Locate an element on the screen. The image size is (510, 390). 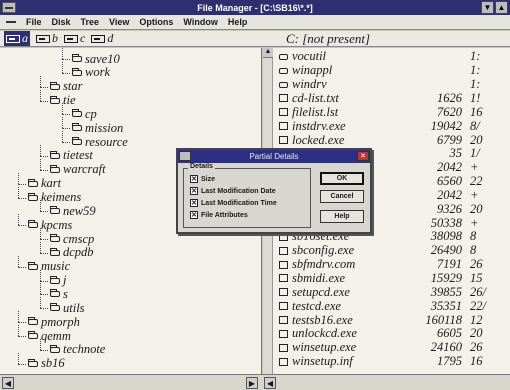
dialog-close-icon: ✕ is located at coordinates (363, 156).